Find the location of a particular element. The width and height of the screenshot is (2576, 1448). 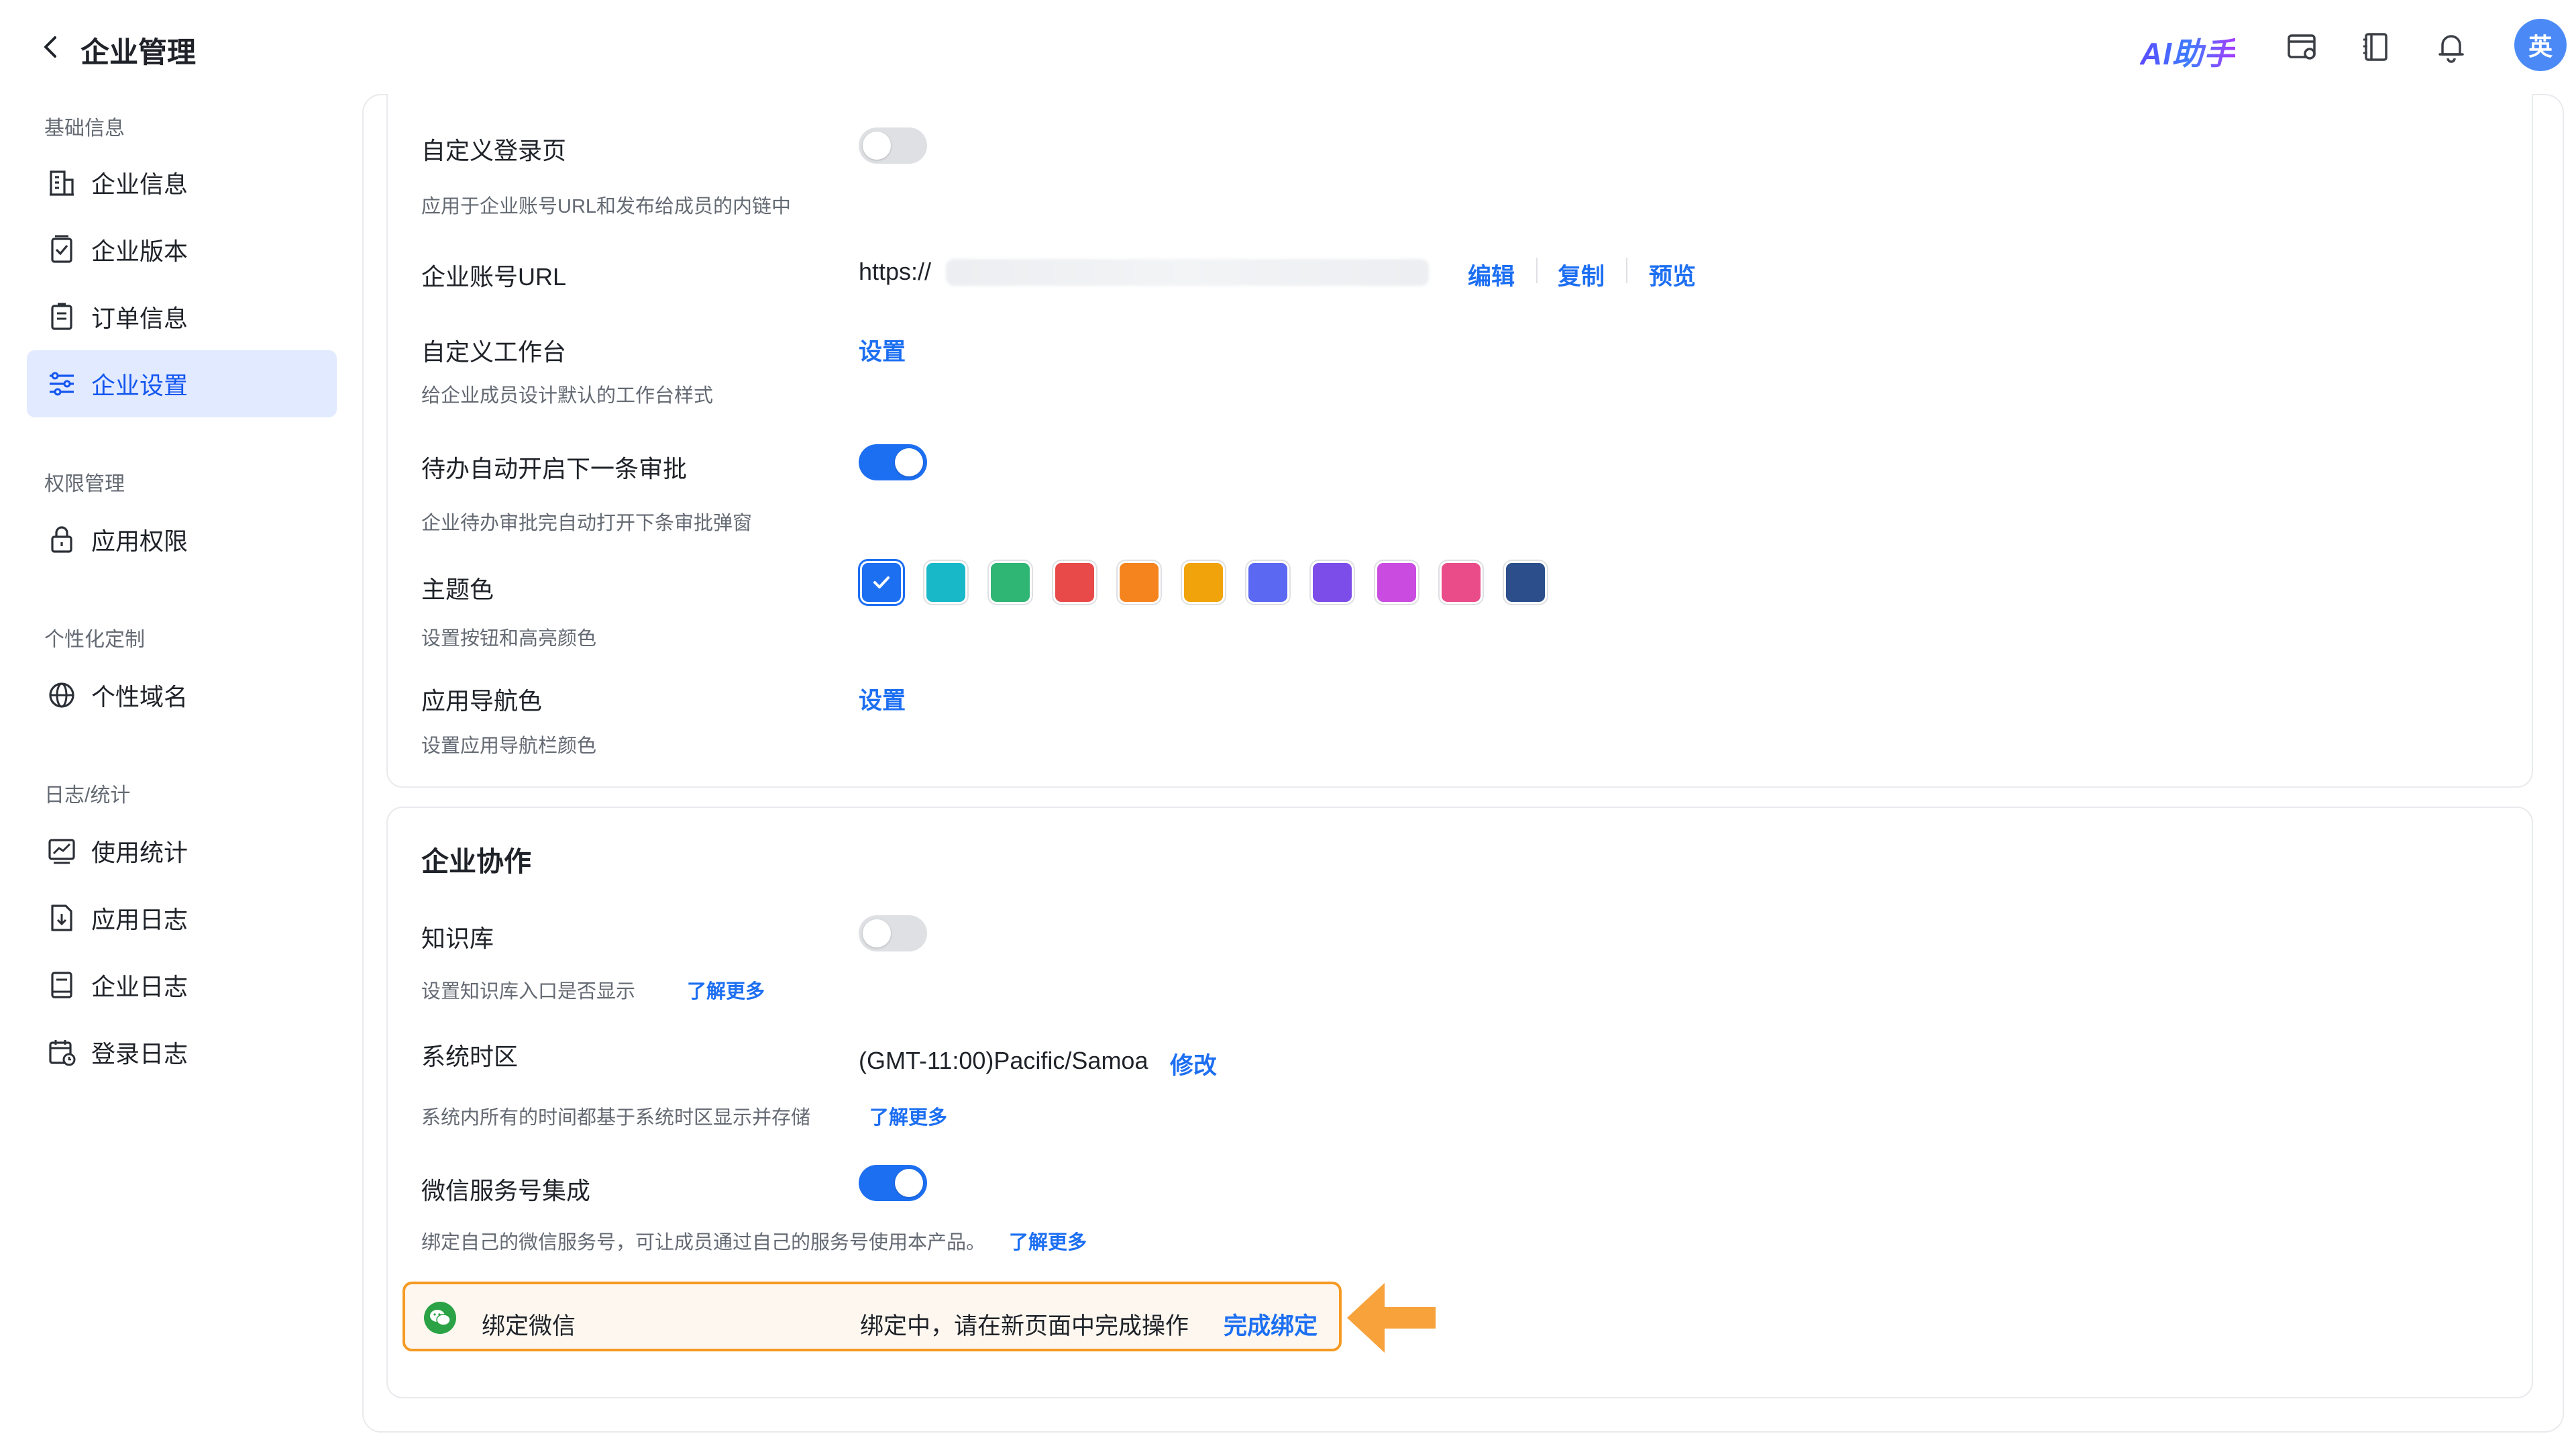

globe-icon is located at coordinates (62, 695).